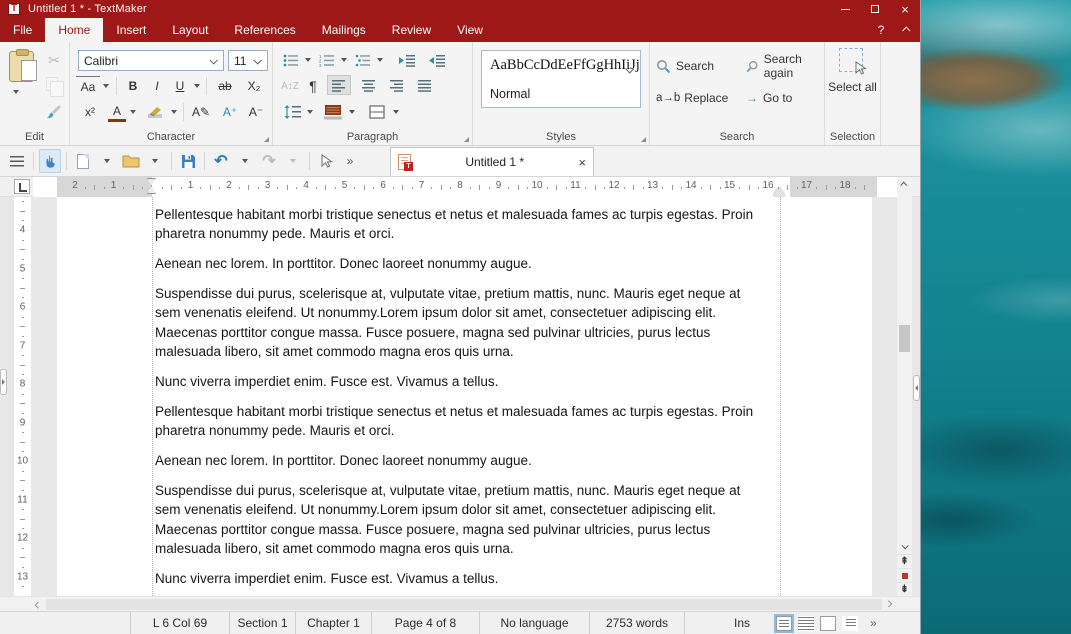  I want to click on formatting-marks-button: ¶, so click(313, 86).